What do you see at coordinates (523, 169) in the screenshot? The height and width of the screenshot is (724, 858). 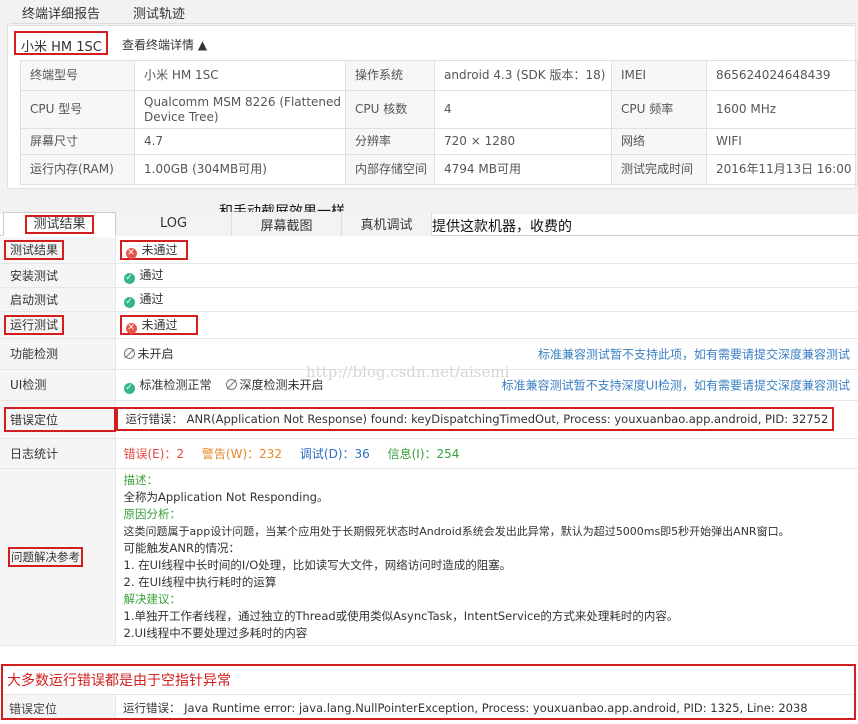 I see `info-value: 4794 MB可用` at bounding box center [523, 169].